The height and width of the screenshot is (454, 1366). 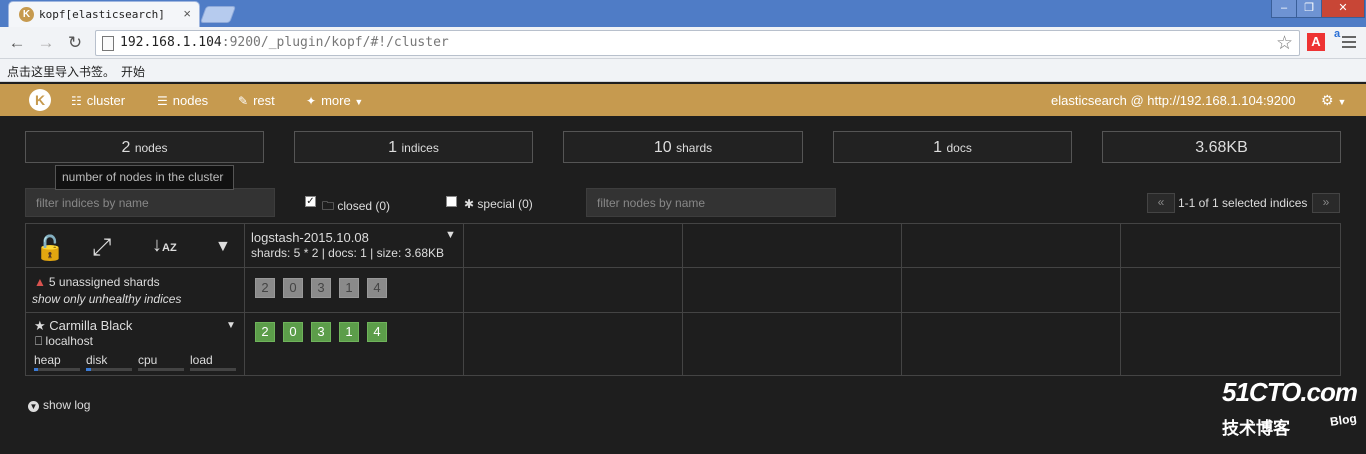 I want to click on metric-load: load, so click(x=213, y=362).